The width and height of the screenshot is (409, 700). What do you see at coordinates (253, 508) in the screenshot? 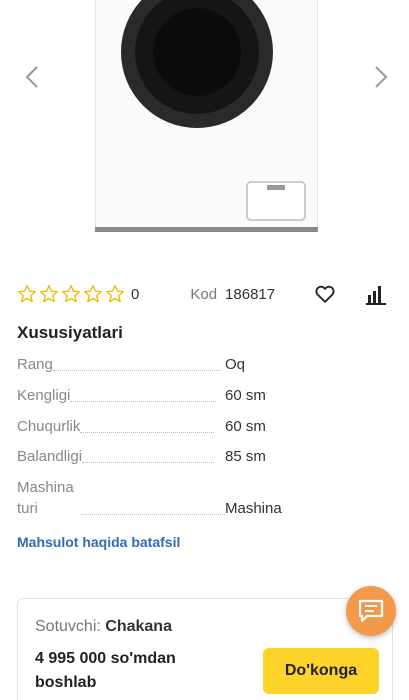
I see `spec-value: Mashina` at bounding box center [253, 508].